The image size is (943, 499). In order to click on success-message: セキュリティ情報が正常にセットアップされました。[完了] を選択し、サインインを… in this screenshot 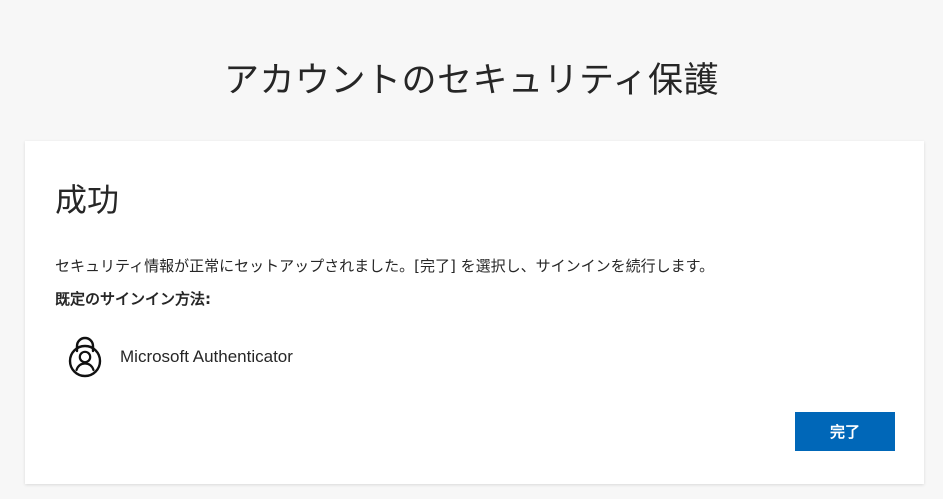, I will do `click(385, 266)`.